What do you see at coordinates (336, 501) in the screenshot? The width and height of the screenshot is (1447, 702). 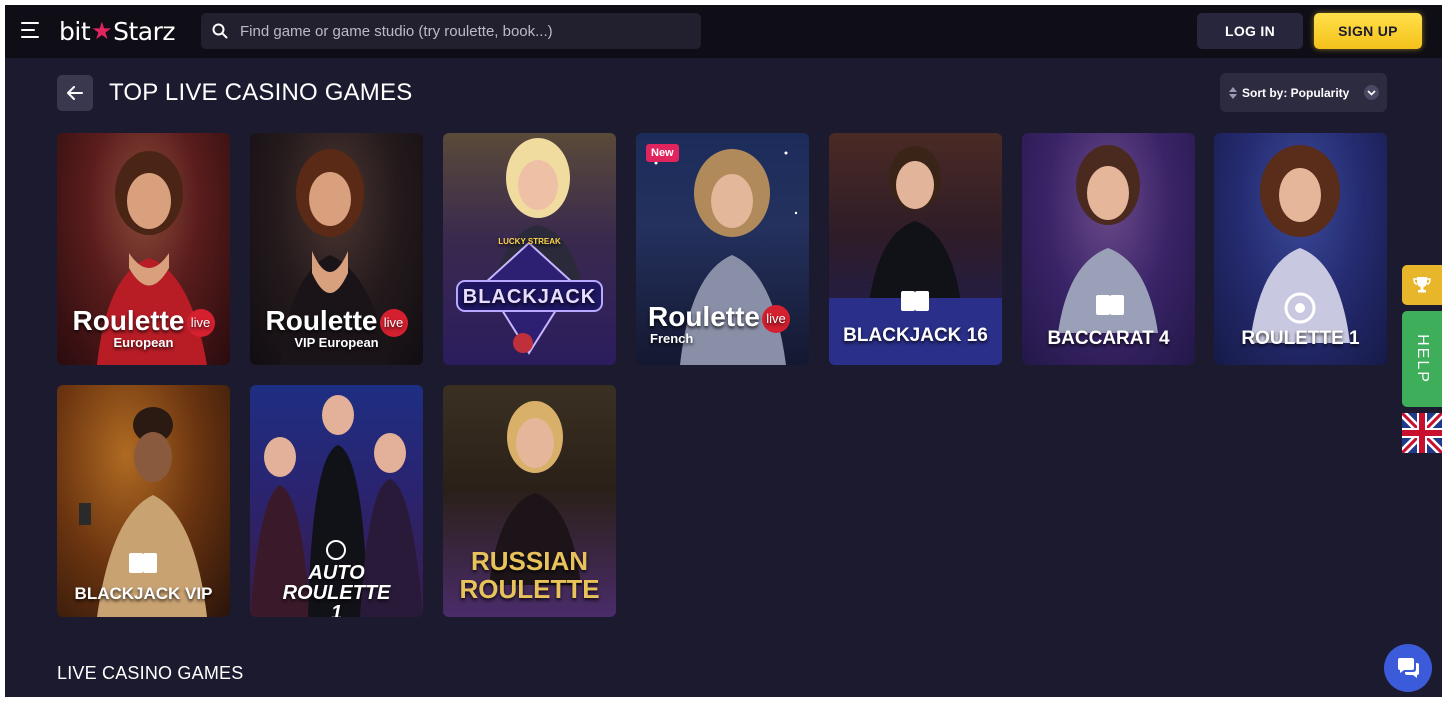 I see `game-card-auto-roulette-1: AUTO ROULETTE 1` at bounding box center [336, 501].